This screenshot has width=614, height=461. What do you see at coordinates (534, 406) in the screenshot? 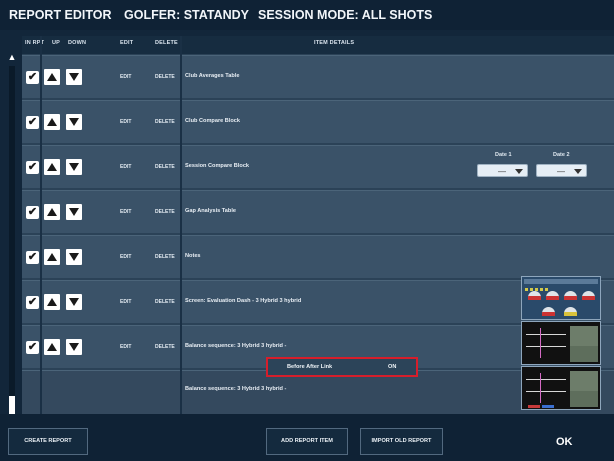
I see `indicator-bar` at bounding box center [534, 406].